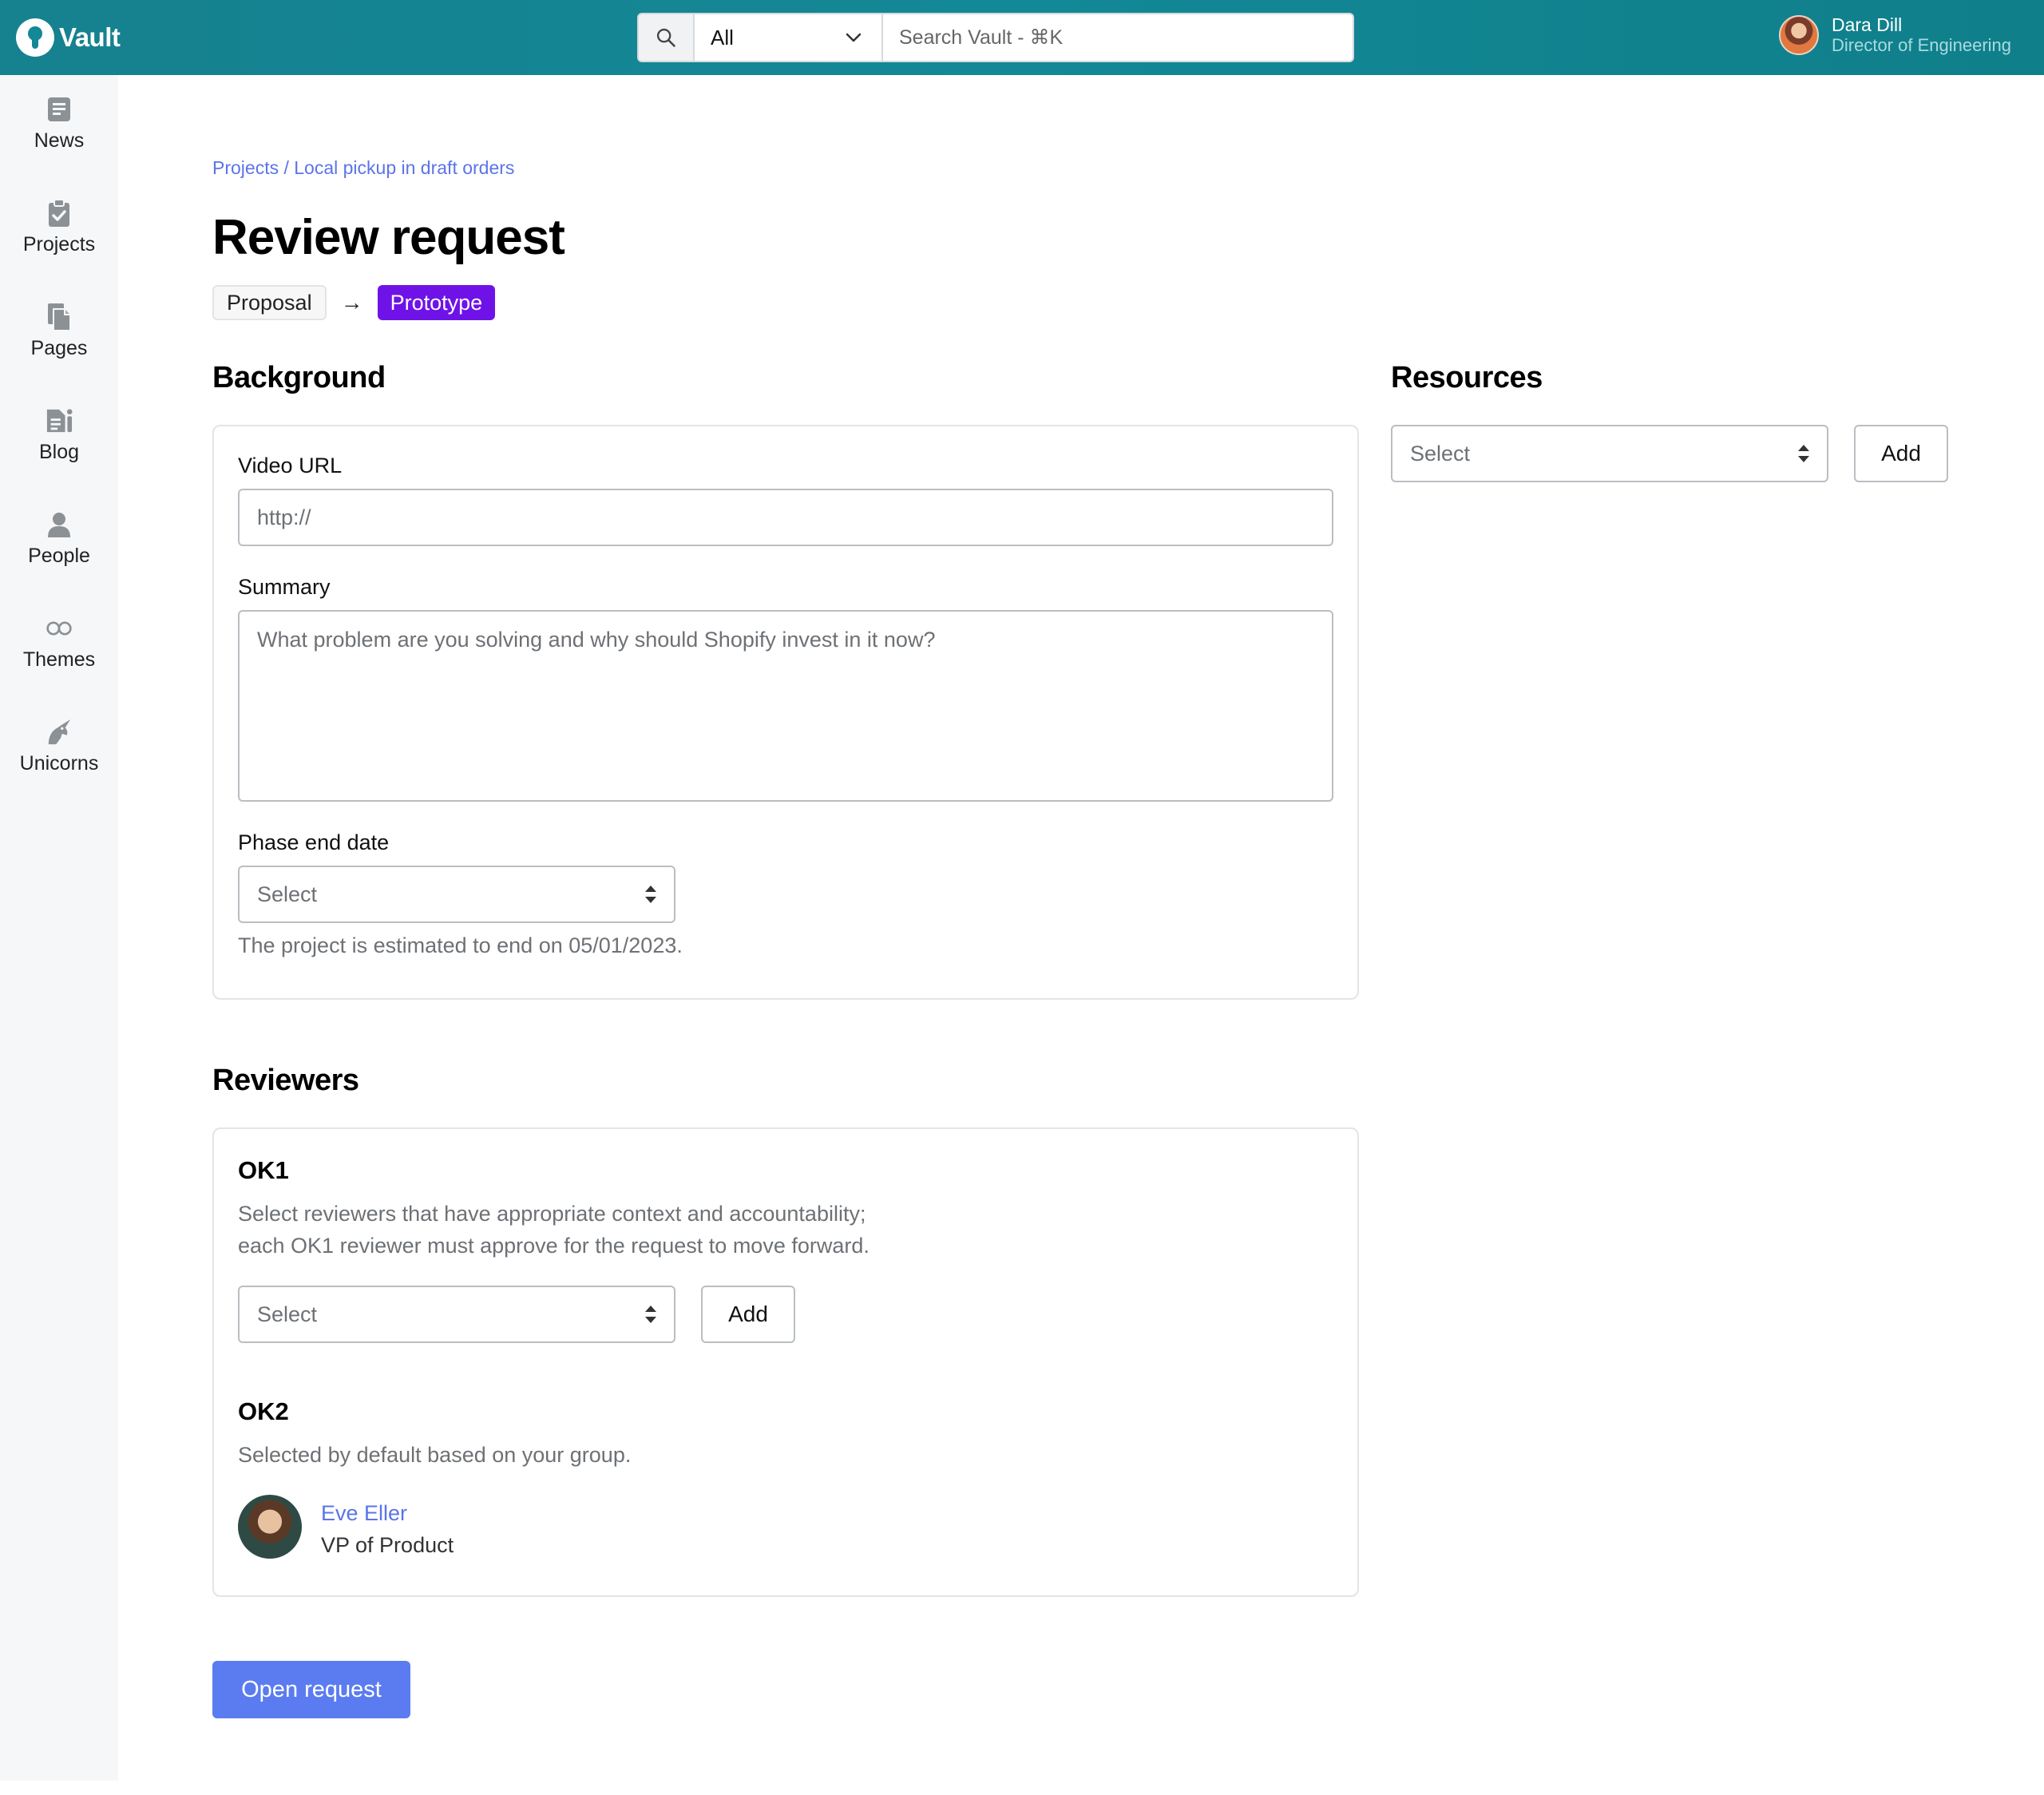 Image resolution: width=2044 pixels, height=1795 pixels. Describe the element at coordinates (285, 1080) in the screenshot. I see `reviewers-heading: Reviewers` at that location.